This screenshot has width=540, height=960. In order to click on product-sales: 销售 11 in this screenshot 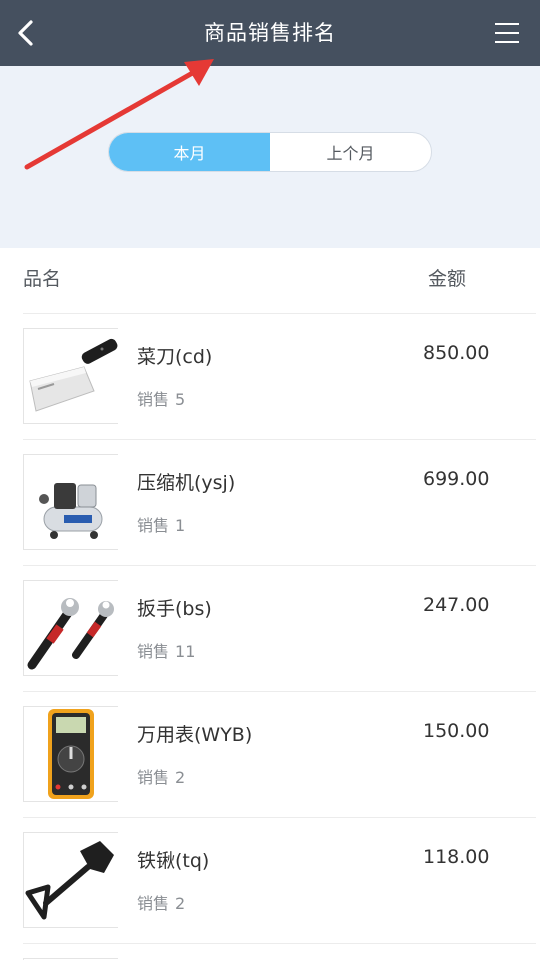, I will do `click(166, 650)`.